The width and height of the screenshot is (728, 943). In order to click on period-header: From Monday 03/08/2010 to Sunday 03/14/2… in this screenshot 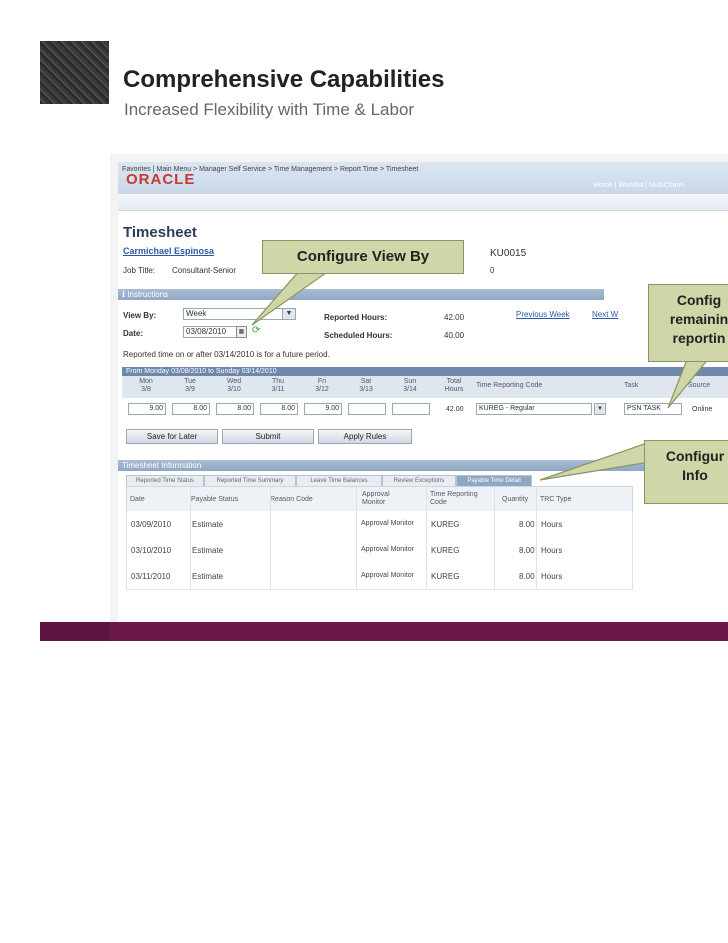, I will do `click(425, 371)`.